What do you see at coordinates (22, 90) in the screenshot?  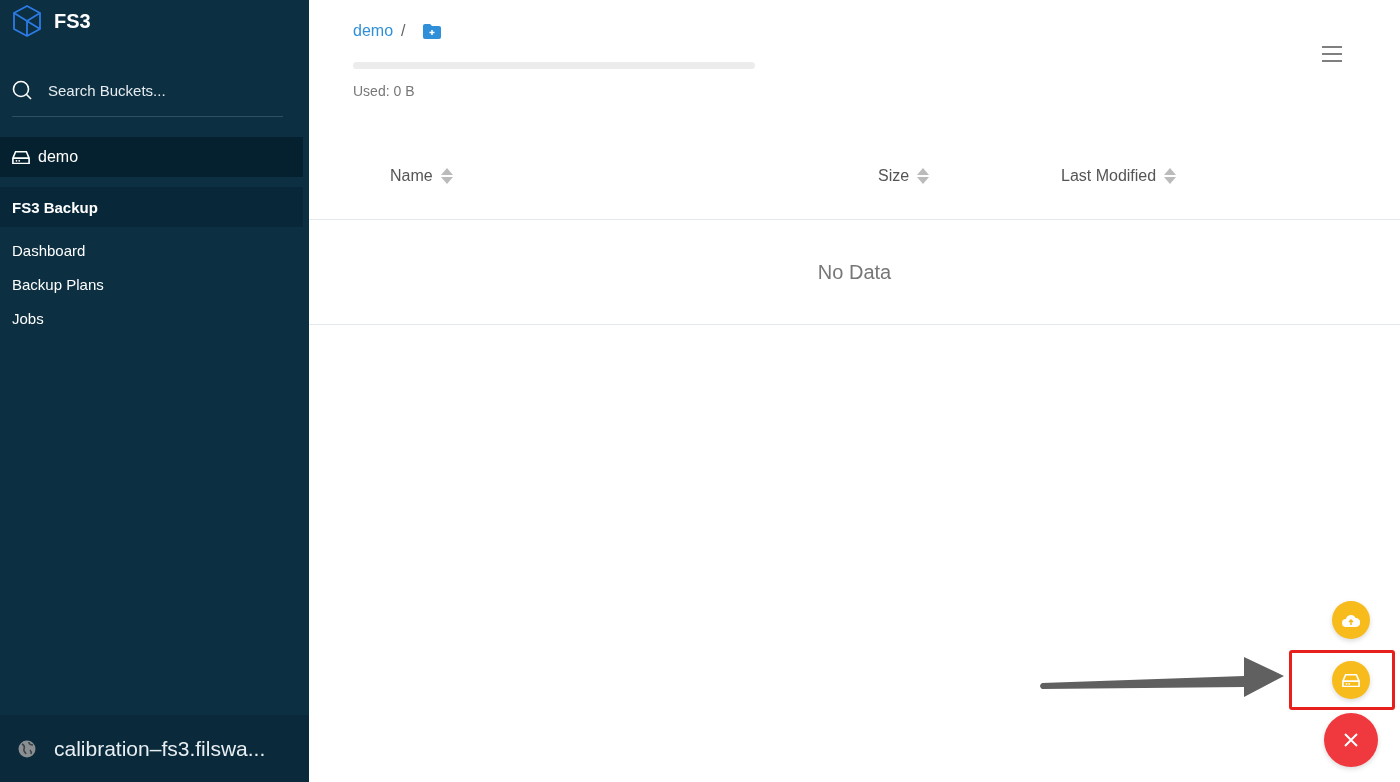 I see `search-icon` at bounding box center [22, 90].